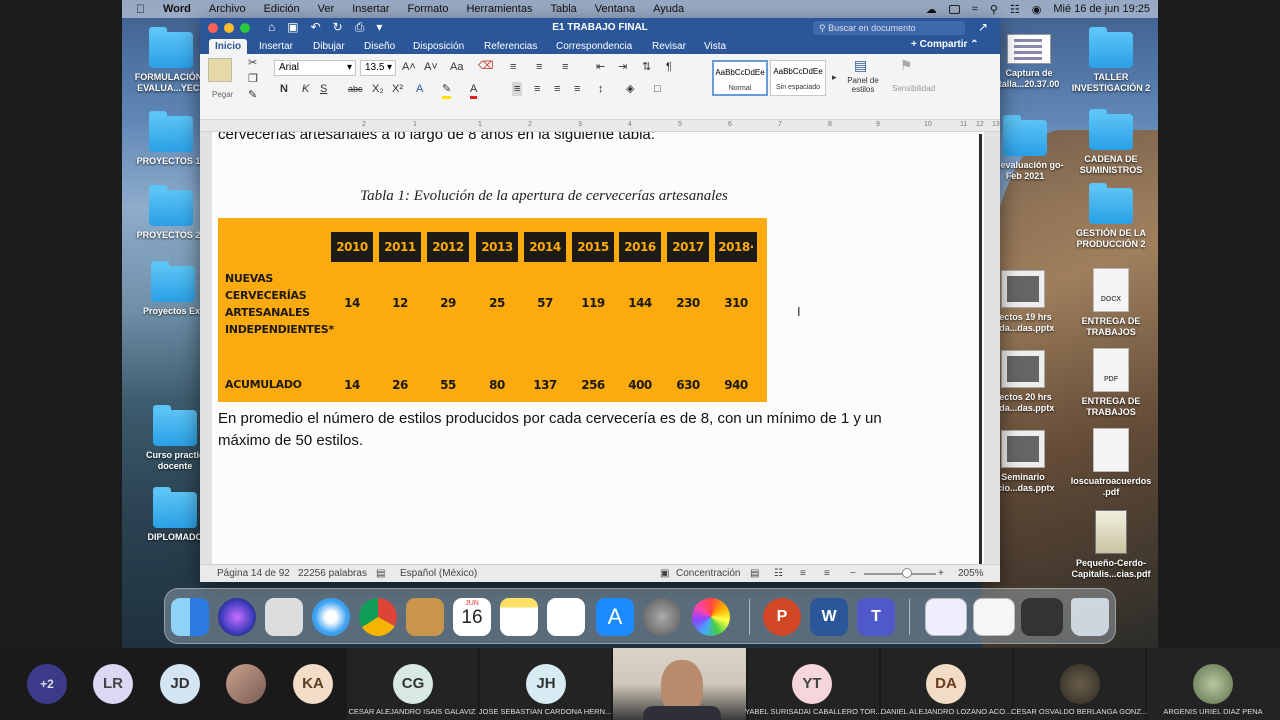  Describe the element at coordinates (1111, 303) in the screenshot. I see `desktop-file-entrega-docx: DOCX ENTREGA DE TRABAJOS` at that location.